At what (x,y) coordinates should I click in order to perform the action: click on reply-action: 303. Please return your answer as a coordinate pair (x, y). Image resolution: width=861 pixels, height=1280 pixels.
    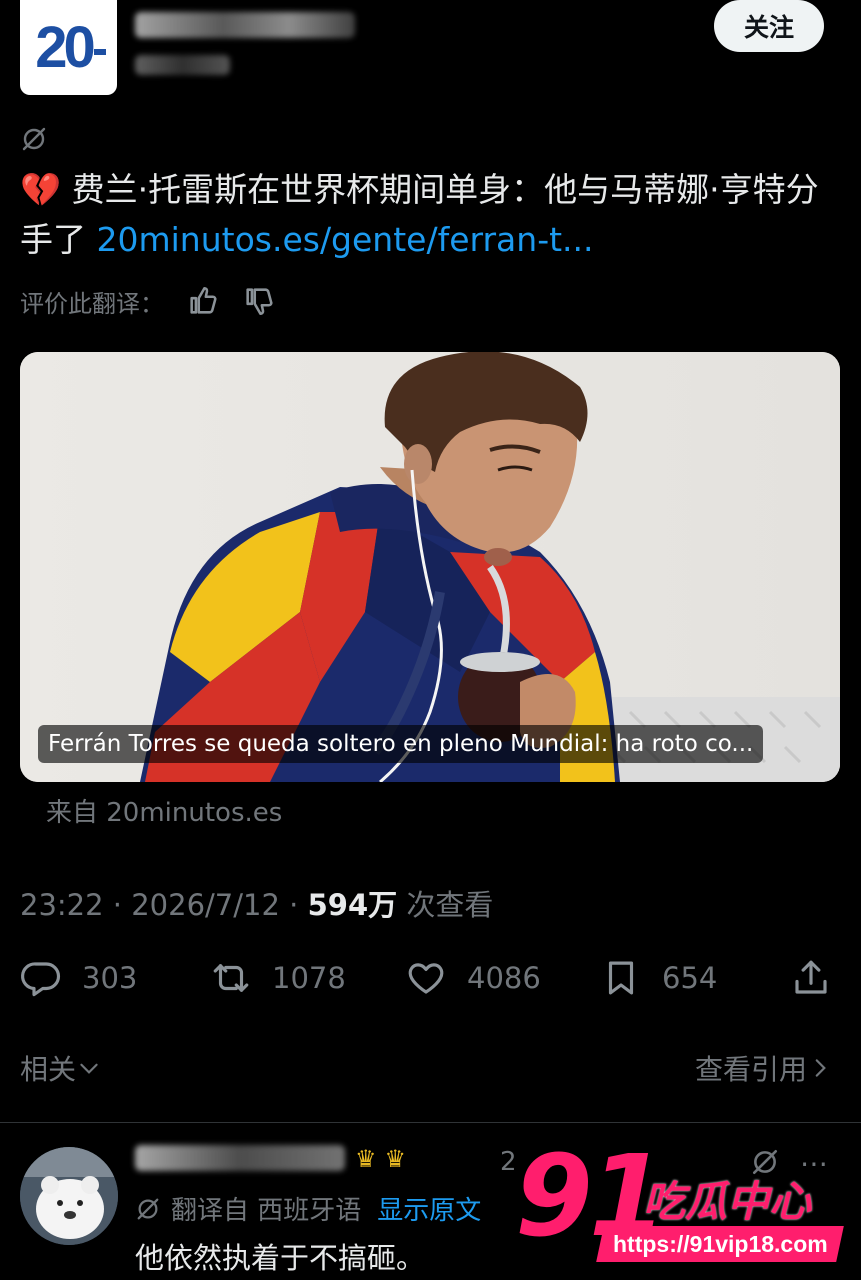
    Looking at the image, I should click on (78, 978).